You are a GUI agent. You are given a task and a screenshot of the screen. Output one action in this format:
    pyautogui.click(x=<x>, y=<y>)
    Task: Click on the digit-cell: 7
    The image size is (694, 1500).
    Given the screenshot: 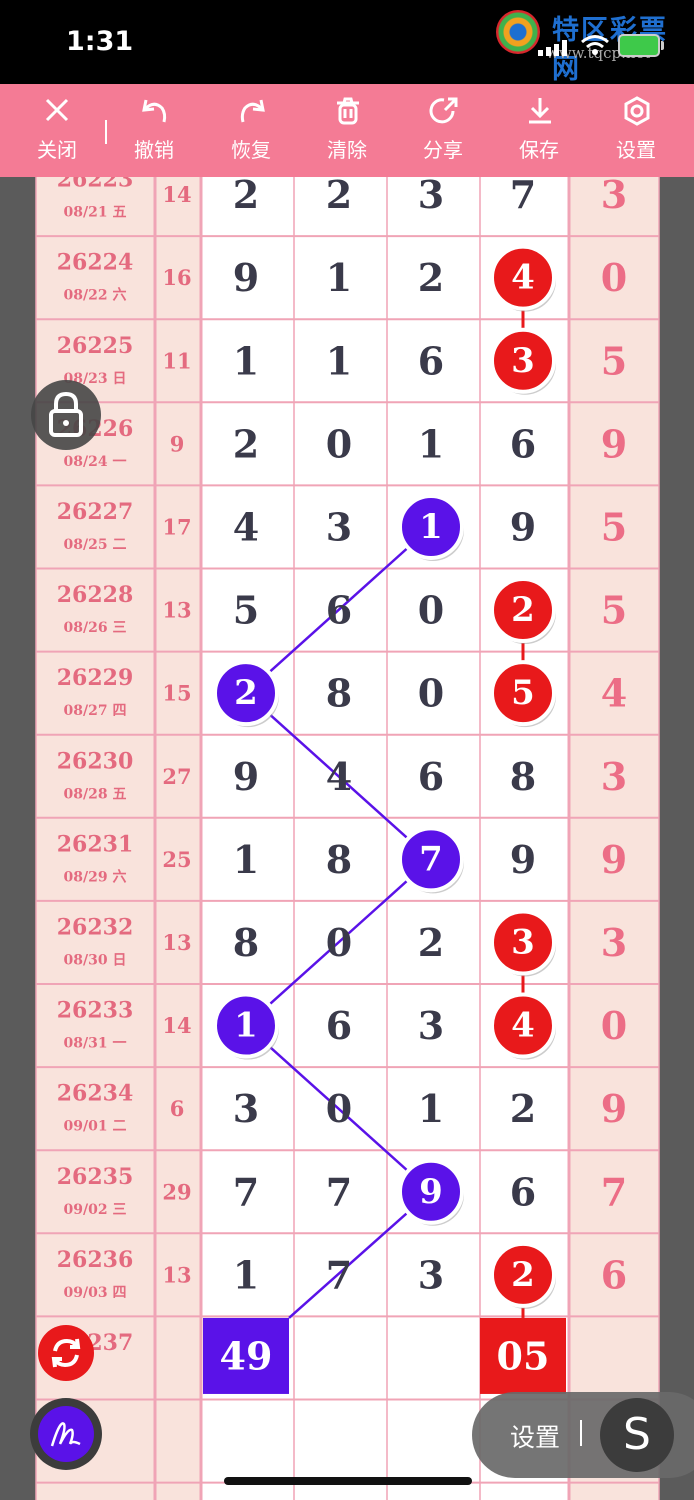 What is the action you would take?
    pyautogui.click(x=523, y=197)
    